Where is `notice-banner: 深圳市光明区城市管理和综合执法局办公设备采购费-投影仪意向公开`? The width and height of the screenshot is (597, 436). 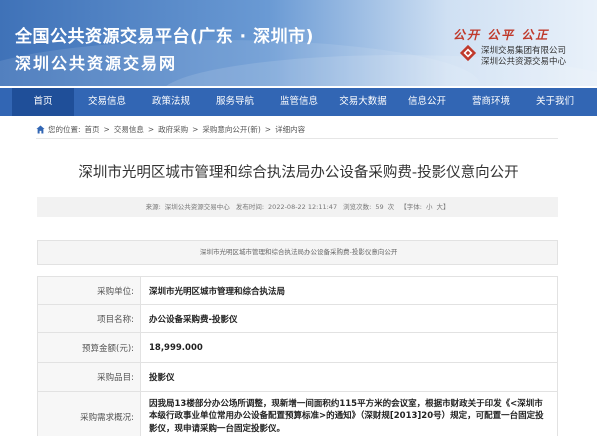
notice-banner: 深圳市光明区城市管理和综合执法局办公设备采购费-投影仪意向公开 is located at coordinates (297, 252).